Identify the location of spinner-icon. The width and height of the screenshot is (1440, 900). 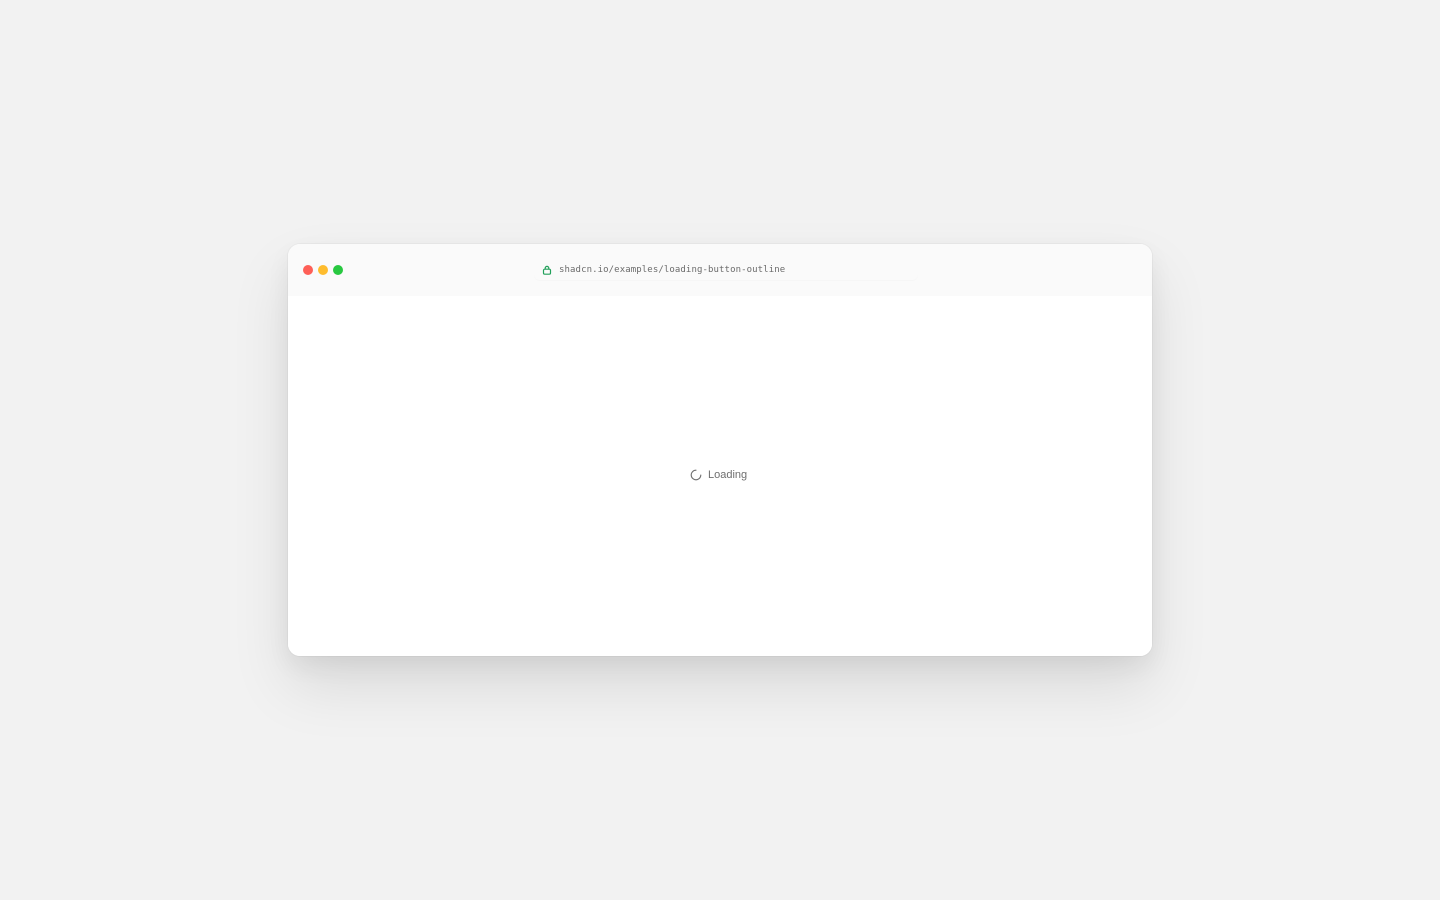
(696, 475).